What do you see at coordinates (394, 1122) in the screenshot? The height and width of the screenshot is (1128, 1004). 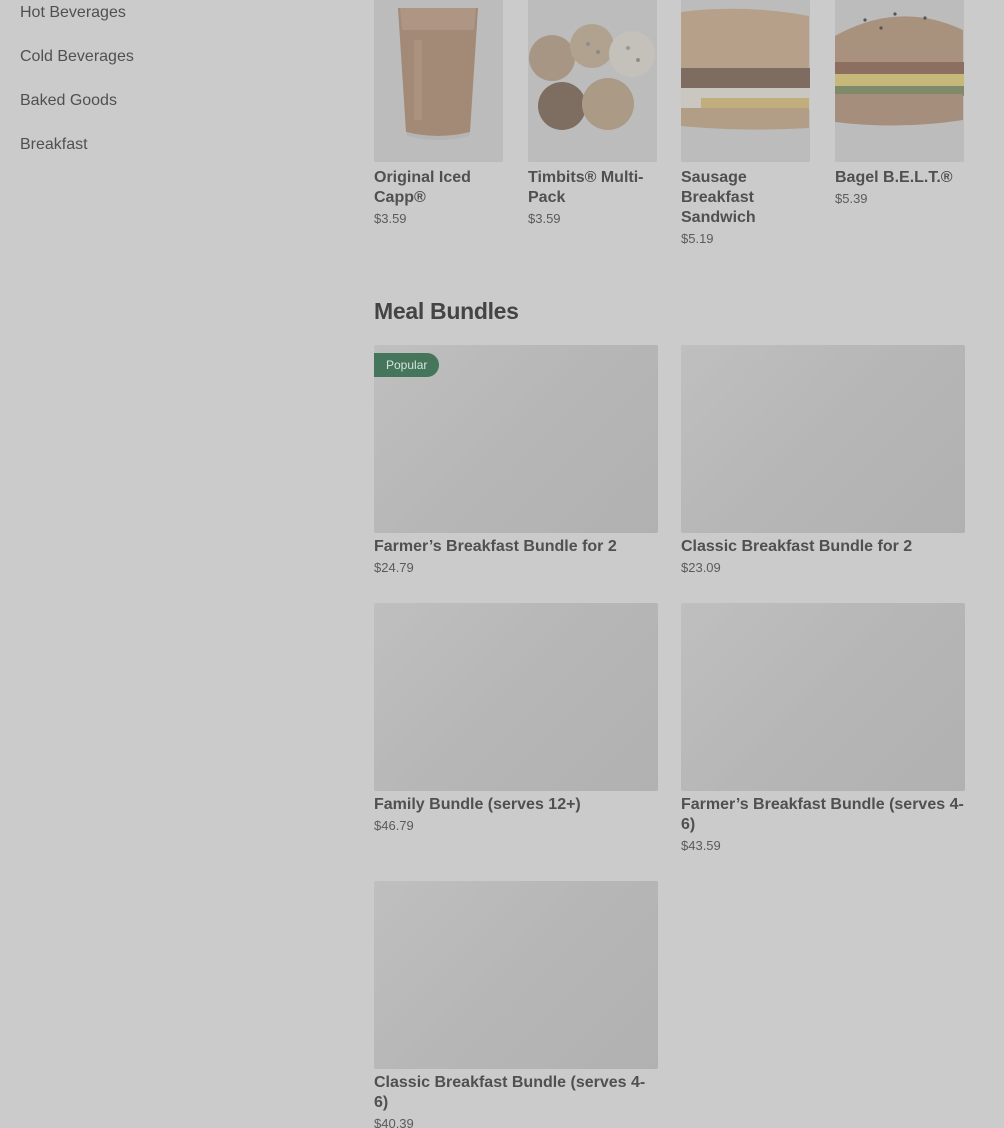 I see `bundle-price: $40.39` at bounding box center [394, 1122].